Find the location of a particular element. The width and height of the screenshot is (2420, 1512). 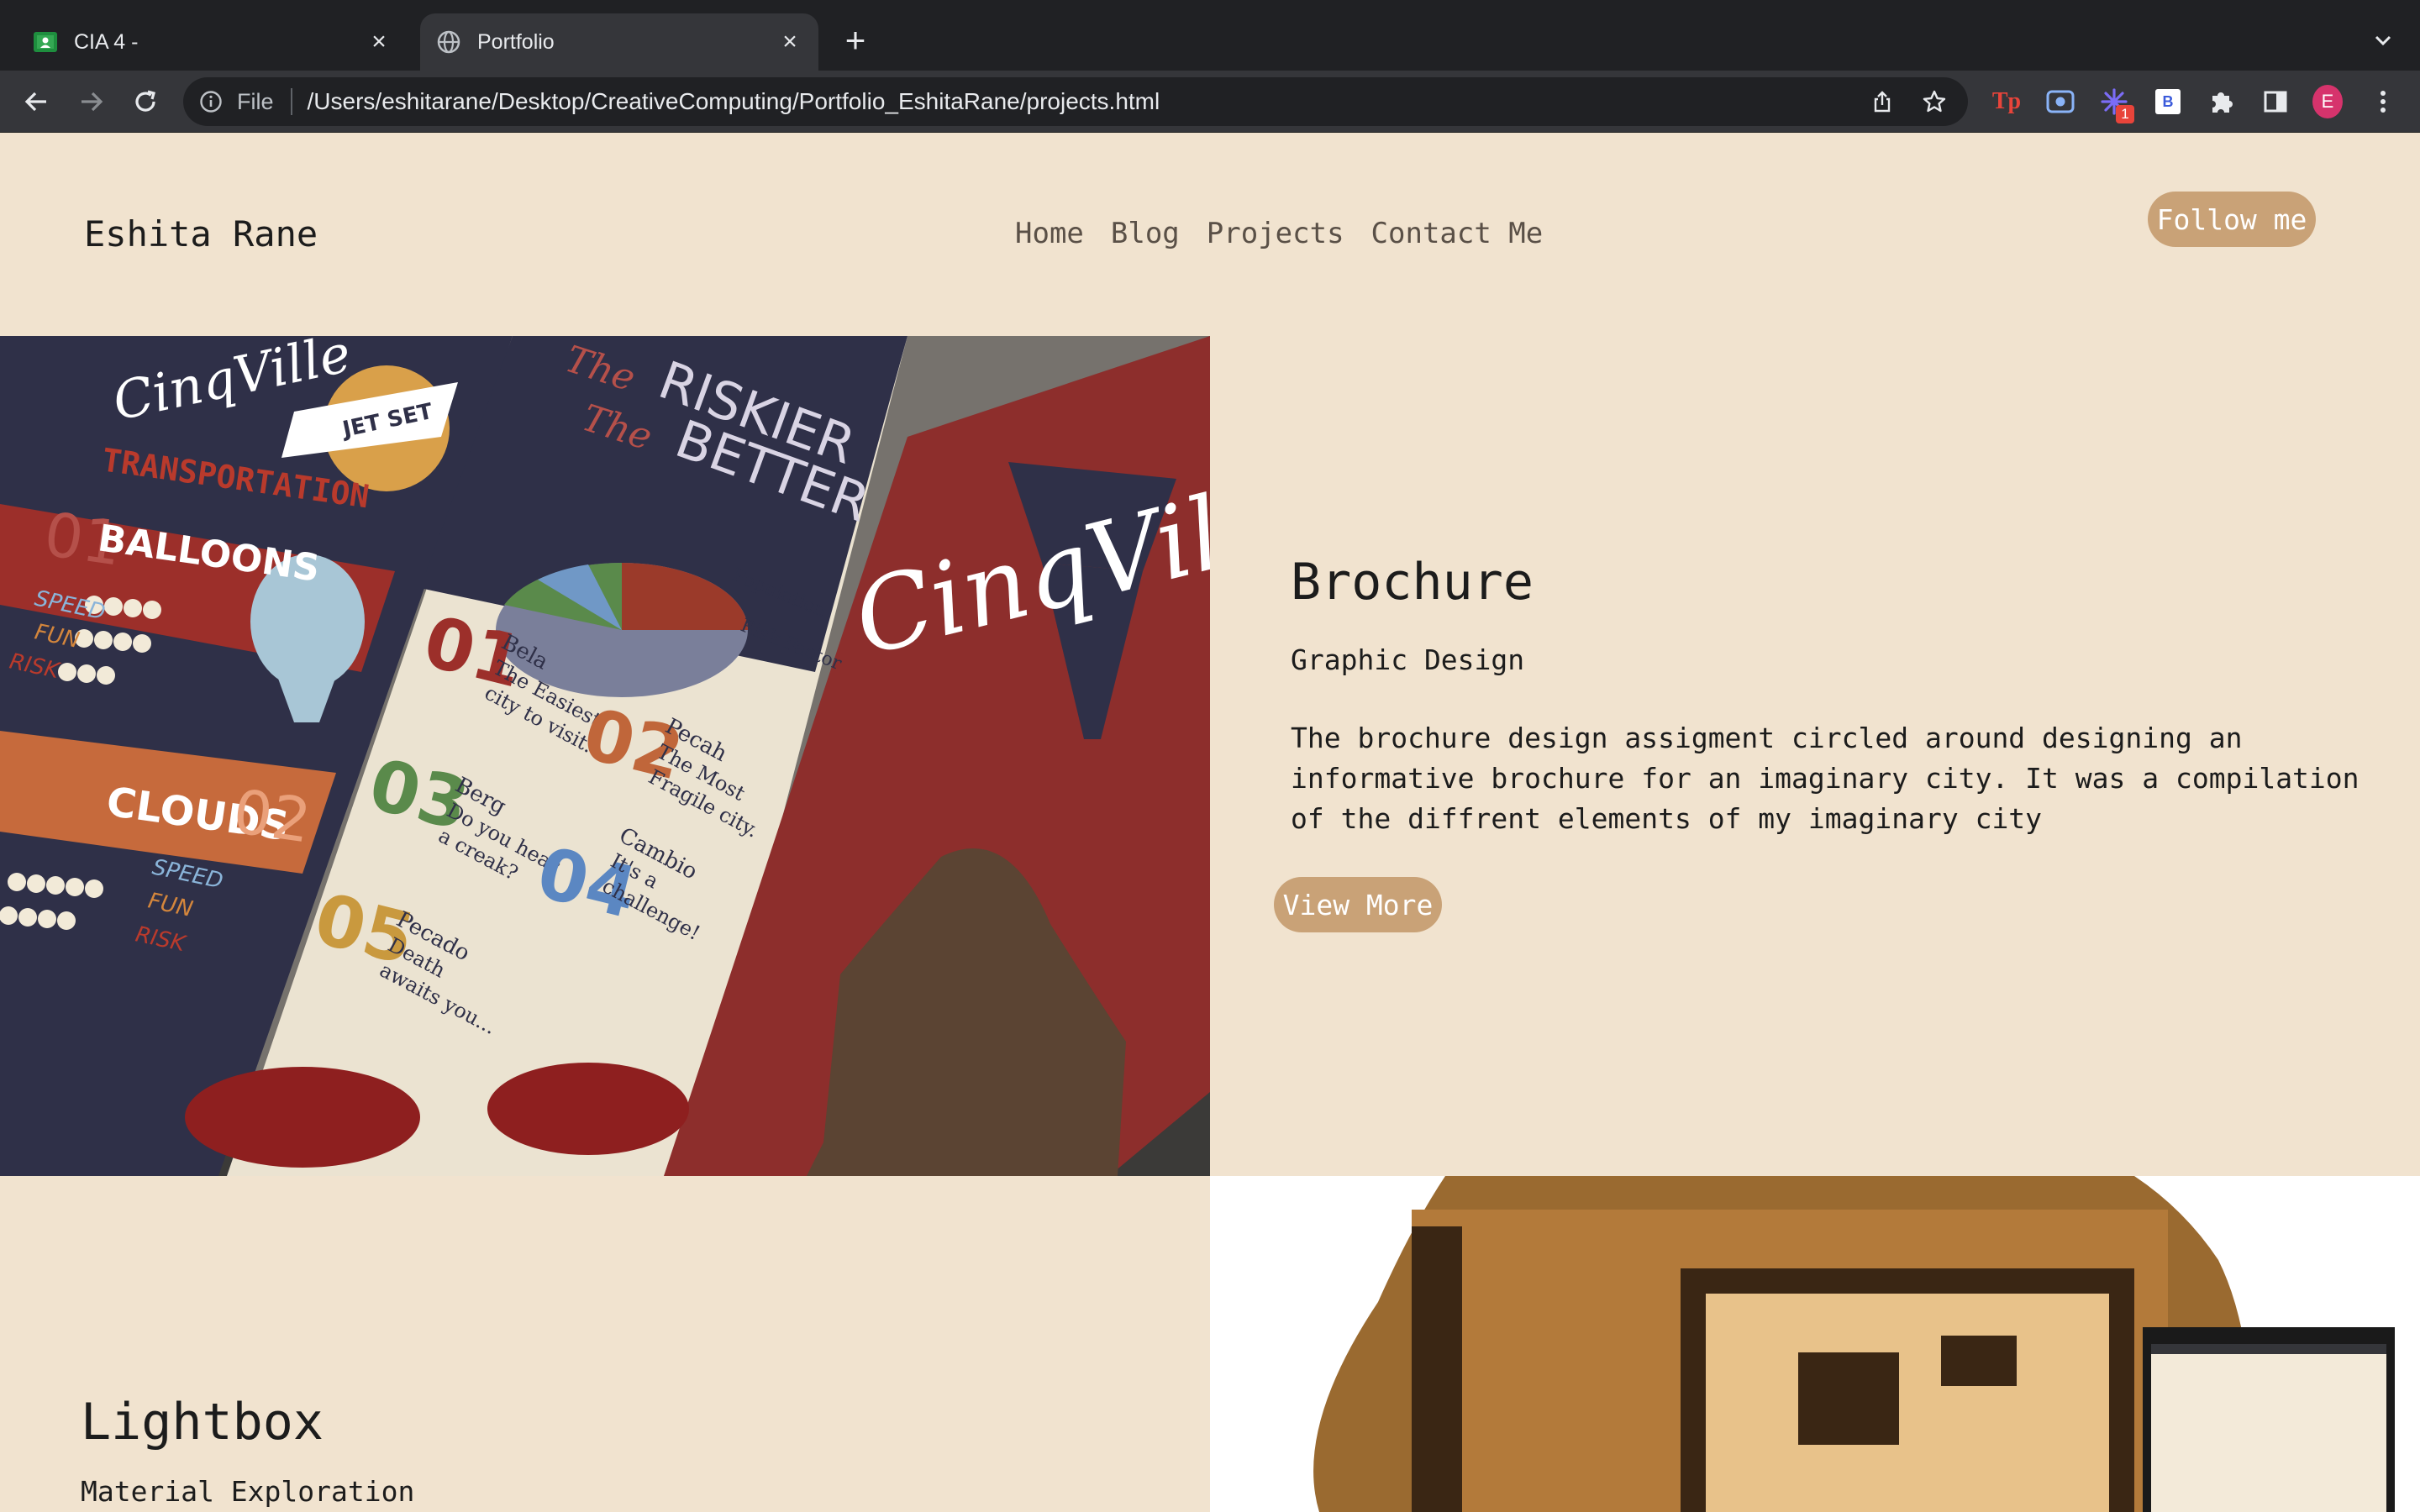

sparkle-extension-icon: 1 is located at coordinates (2116, 105).